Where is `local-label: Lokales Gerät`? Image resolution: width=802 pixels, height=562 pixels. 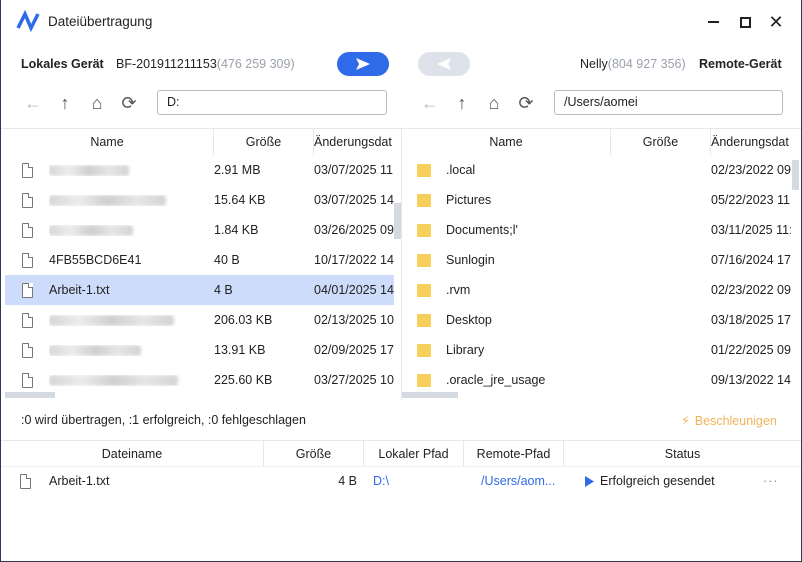 local-label: Lokales Gerät is located at coordinates (62, 64).